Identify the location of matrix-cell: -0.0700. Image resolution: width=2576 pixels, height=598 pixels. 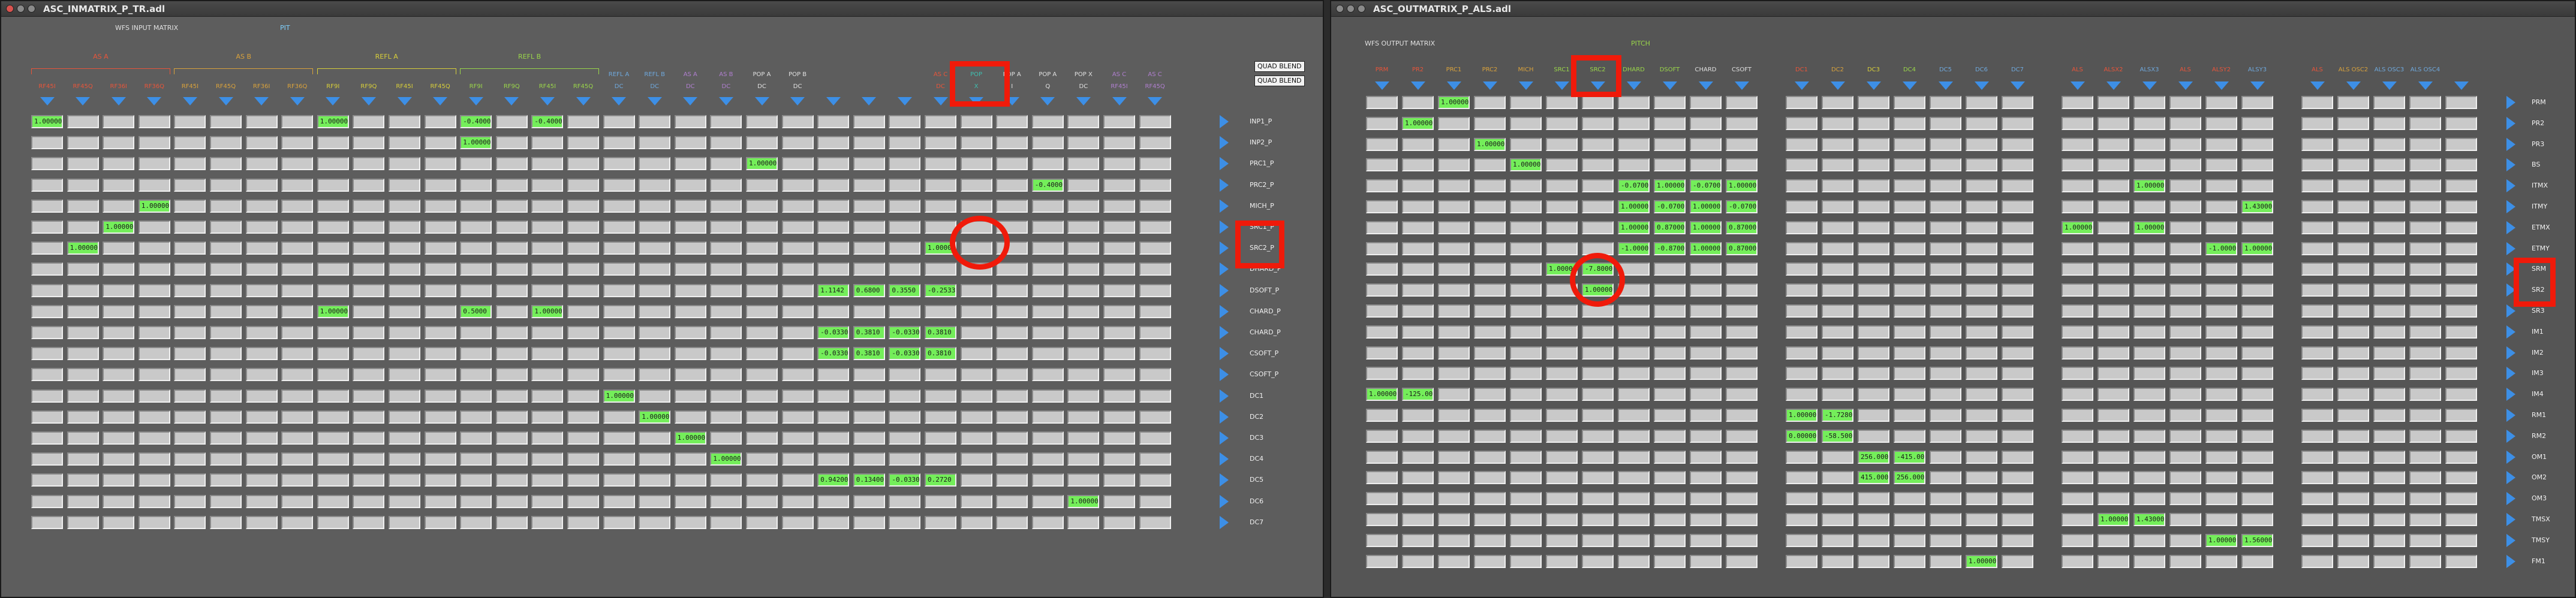
(1670, 207).